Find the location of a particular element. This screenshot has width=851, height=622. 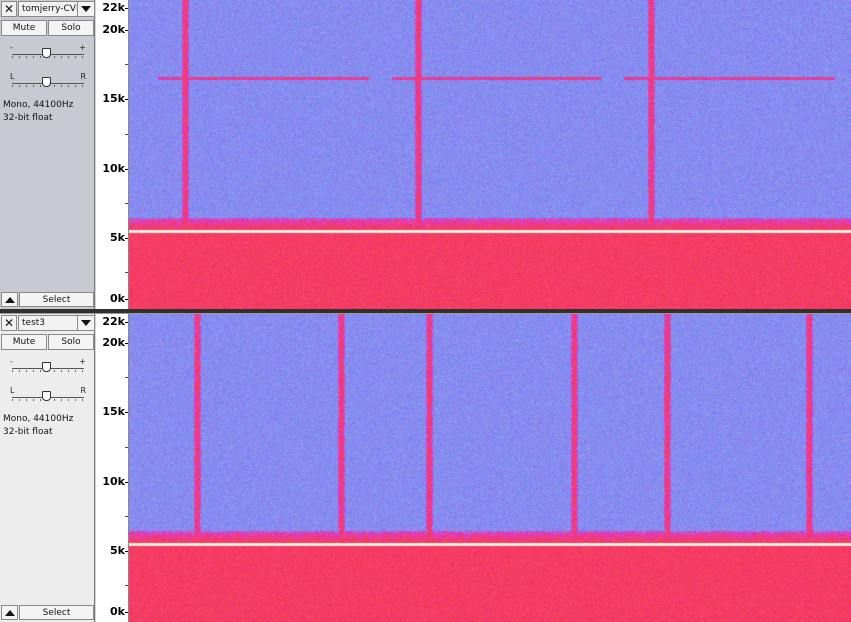

track-name-button: tomjerry-CVB is located at coordinates (48, 9).